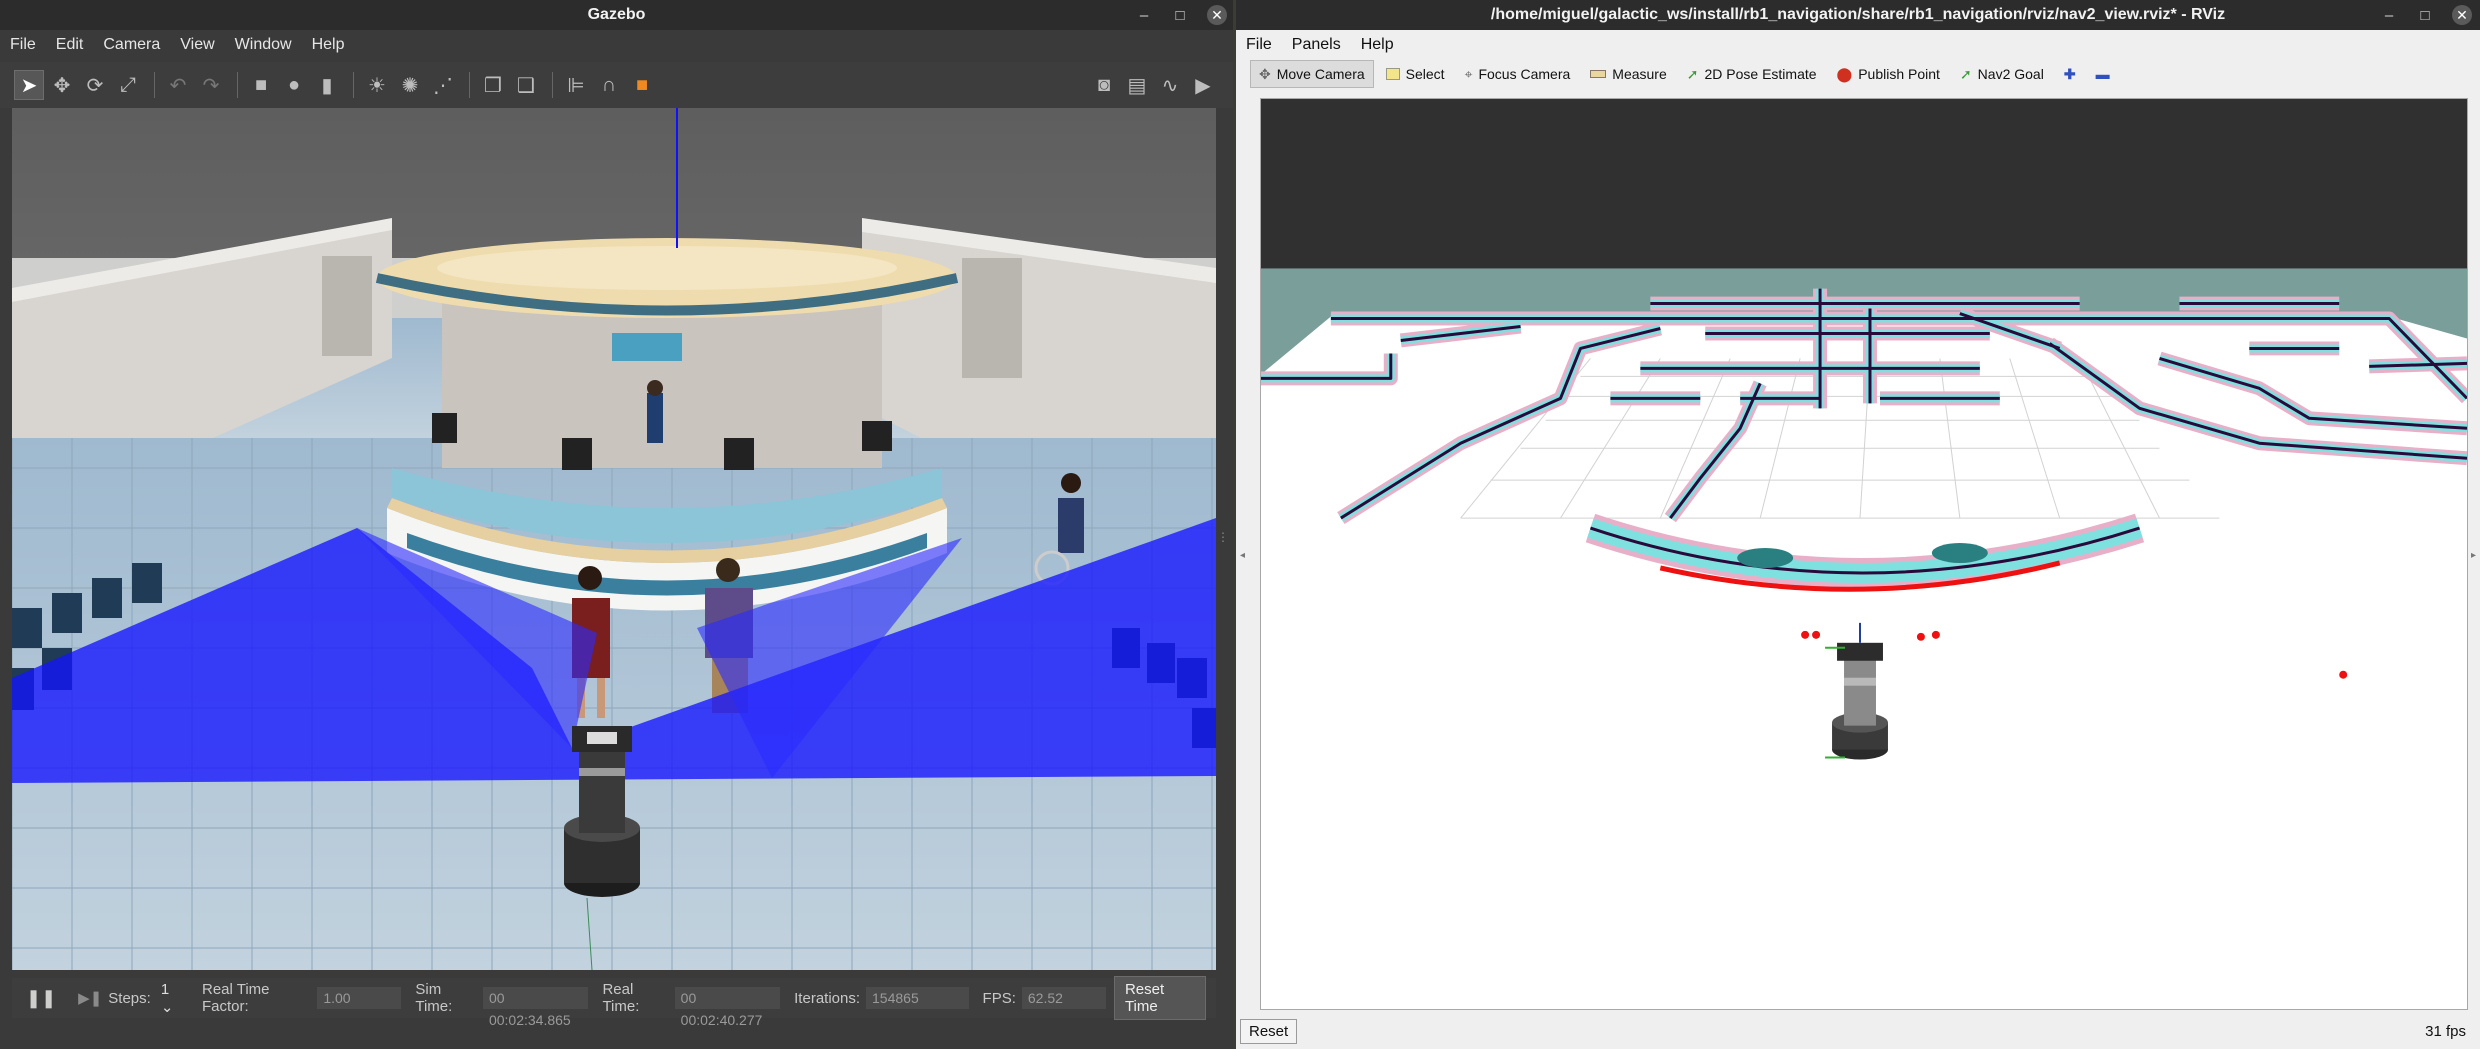  Describe the element at coordinates (178, 85) in the screenshot. I see `undo-icon: ↶` at that location.